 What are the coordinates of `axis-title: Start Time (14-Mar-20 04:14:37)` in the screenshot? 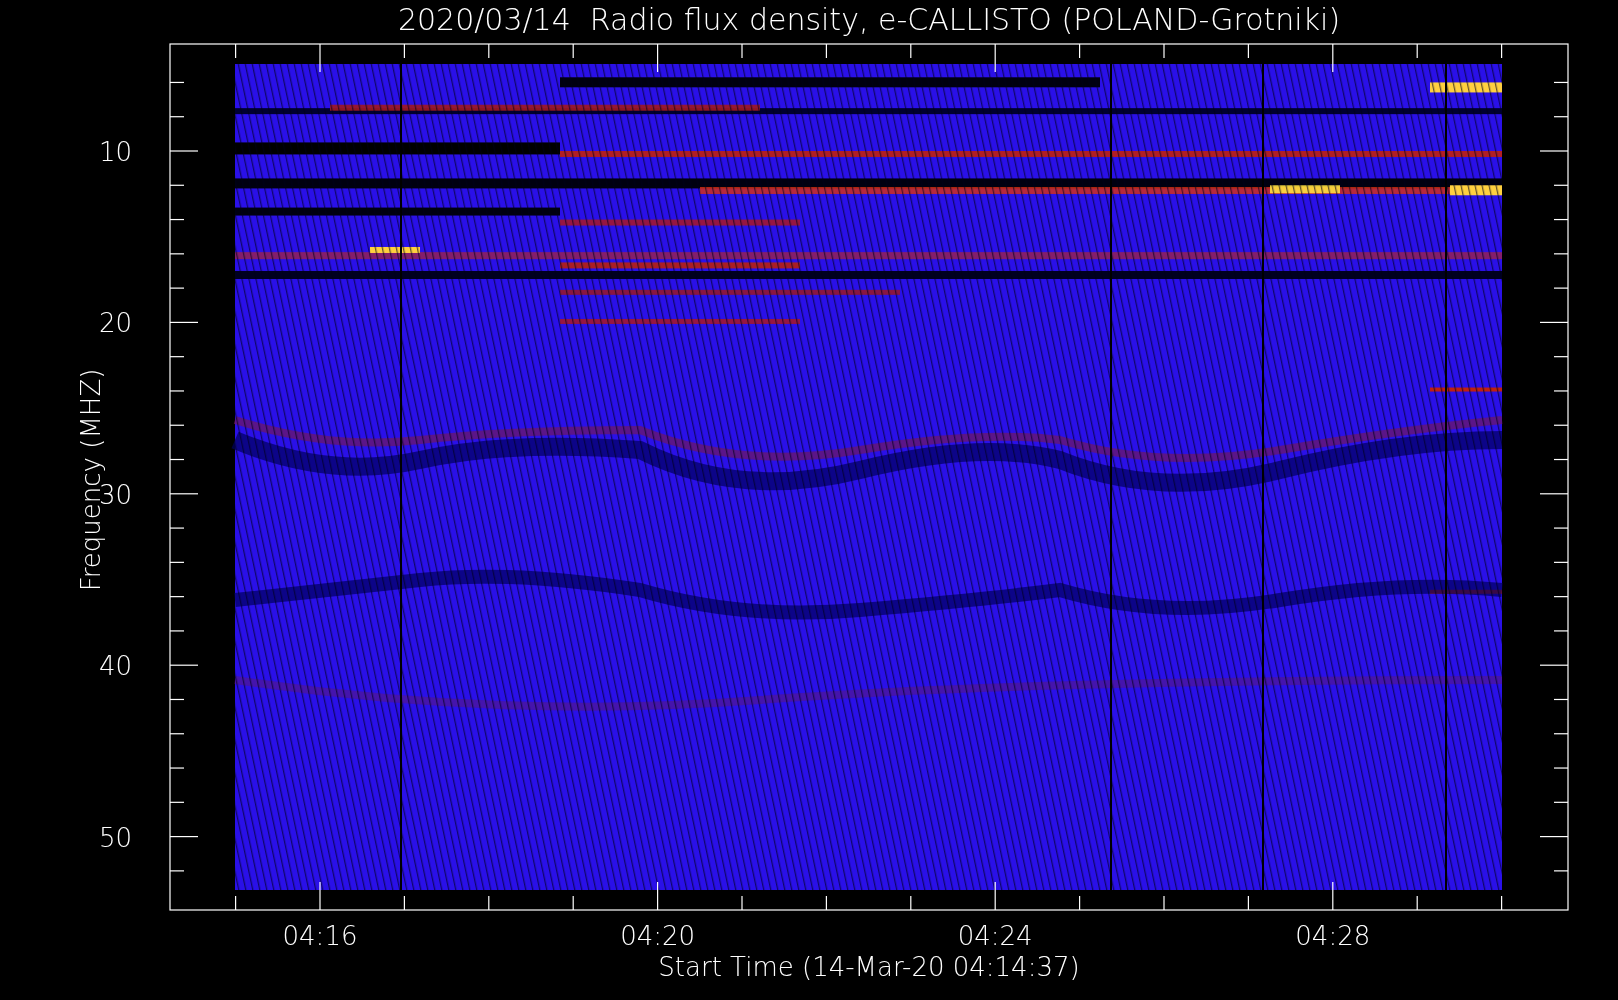 It's located at (869, 967).